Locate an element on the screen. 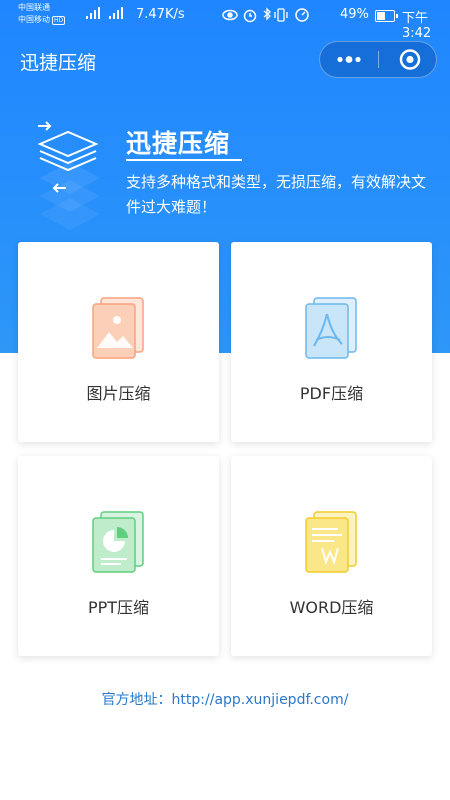 Image resolution: width=450 pixels, height=800 pixels. word-compress-card: WORD压缩 is located at coordinates (331, 556).